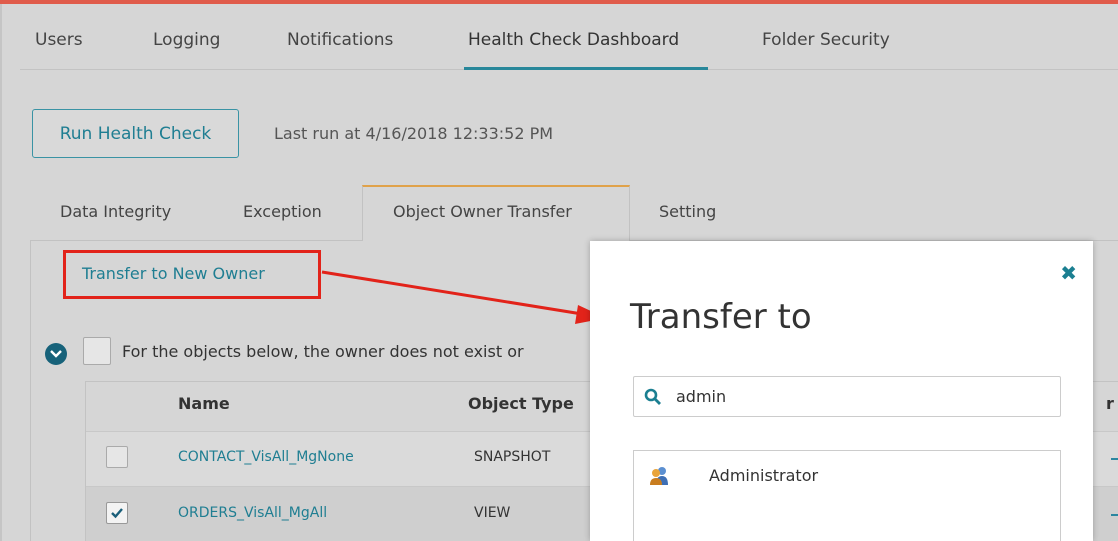 This screenshot has height=541, width=1118. What do you see at coordinates (586, 68) in the screenshot?
I see `active-tab-indicator` at bounding box center [586, 68].